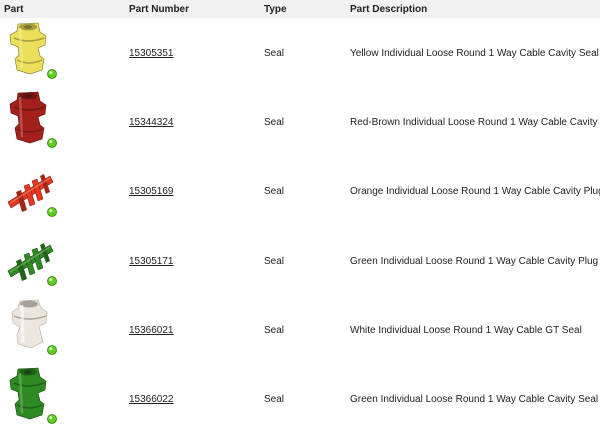  Describe the element at coordinates (151, 53) in the screenshot. I see `part-number-link: 15305351` at that location.